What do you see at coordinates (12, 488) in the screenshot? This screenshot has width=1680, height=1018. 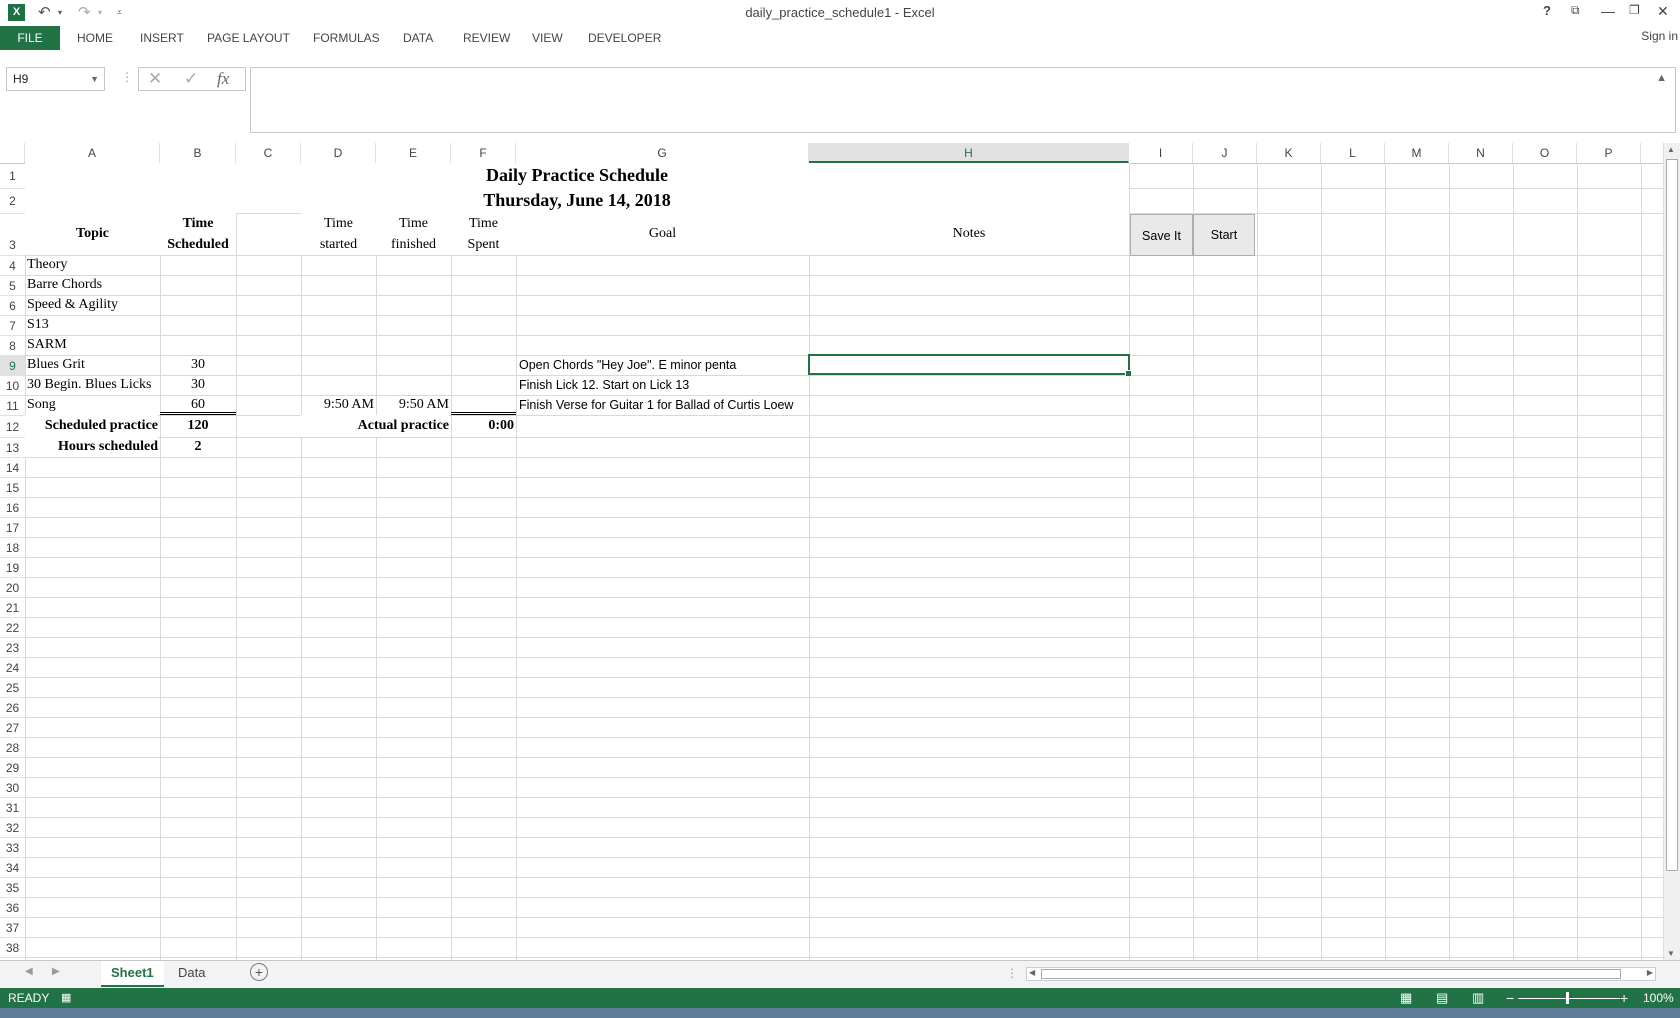 I see `row-header: 15` at bounding box center [12, 488].